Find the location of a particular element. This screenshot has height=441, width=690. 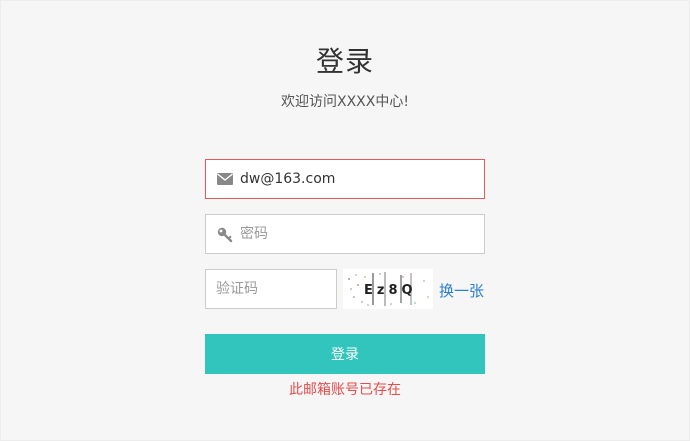

envelope-icon is located at coordinates (225, 179).